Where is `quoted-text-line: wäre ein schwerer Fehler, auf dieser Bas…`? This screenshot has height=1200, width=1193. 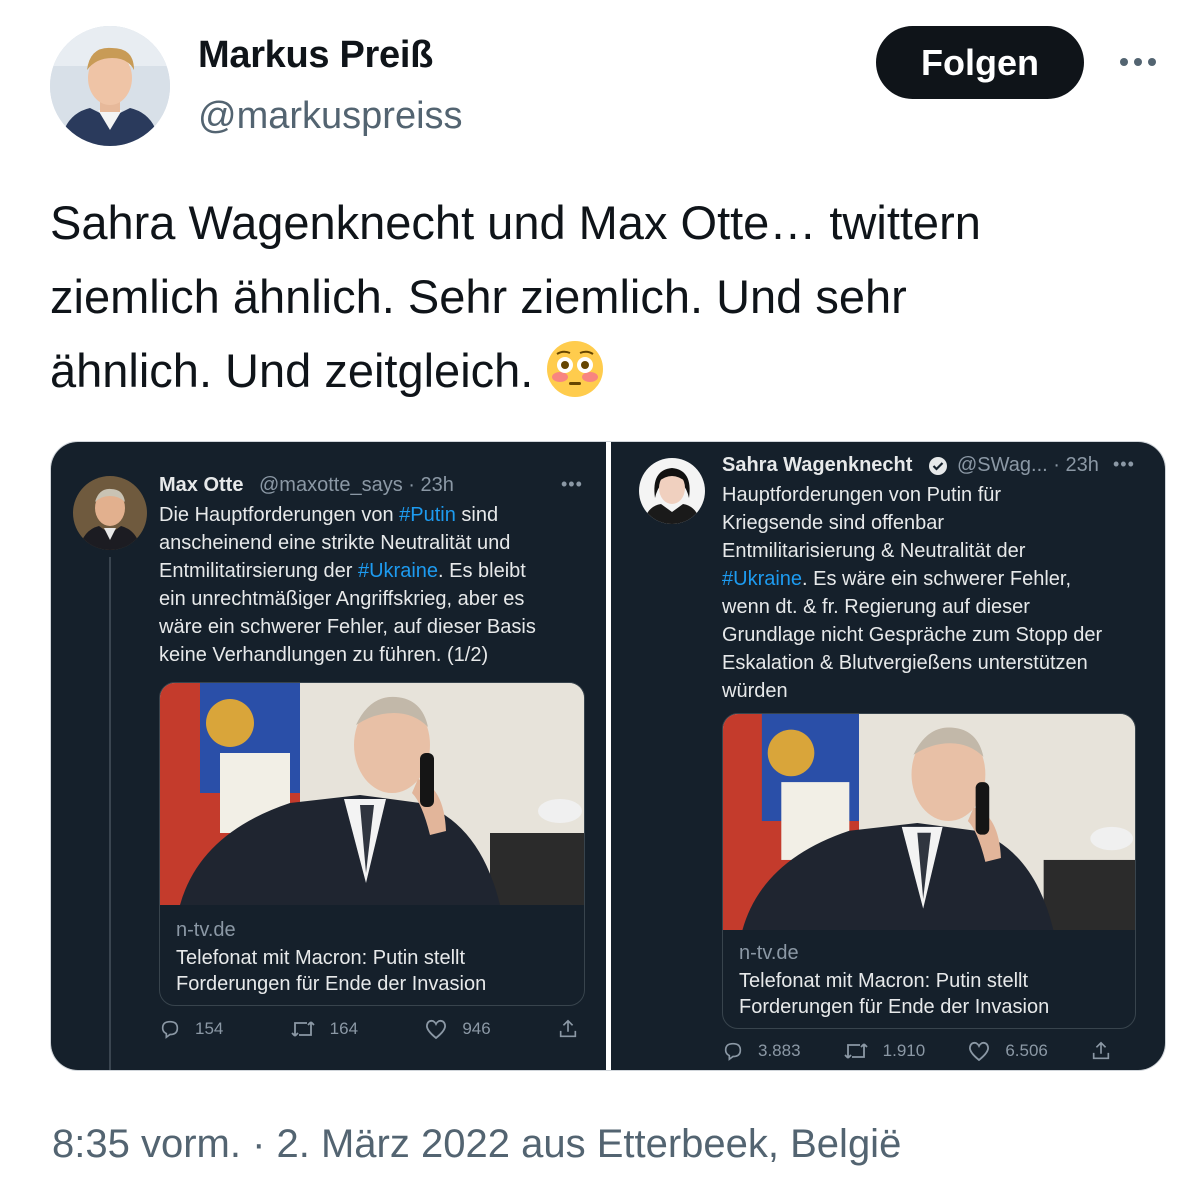
quoted-text-line: wäre ein schwerer Fehler, auf dieser Bas… is located at coordinates (347, 627).